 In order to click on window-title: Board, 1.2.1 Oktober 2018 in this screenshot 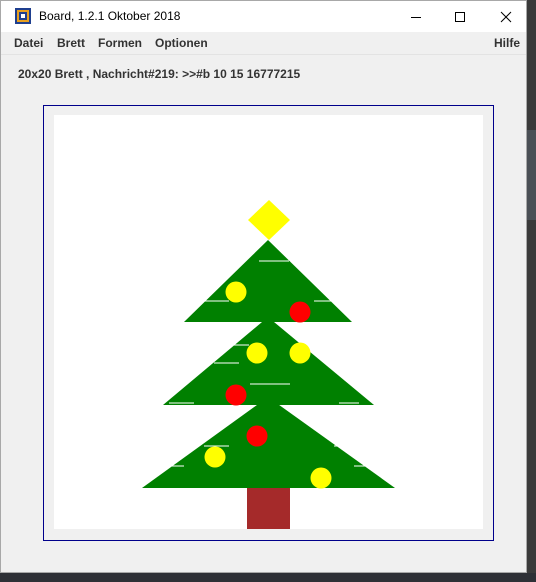, I will do `click(110, 16)`.